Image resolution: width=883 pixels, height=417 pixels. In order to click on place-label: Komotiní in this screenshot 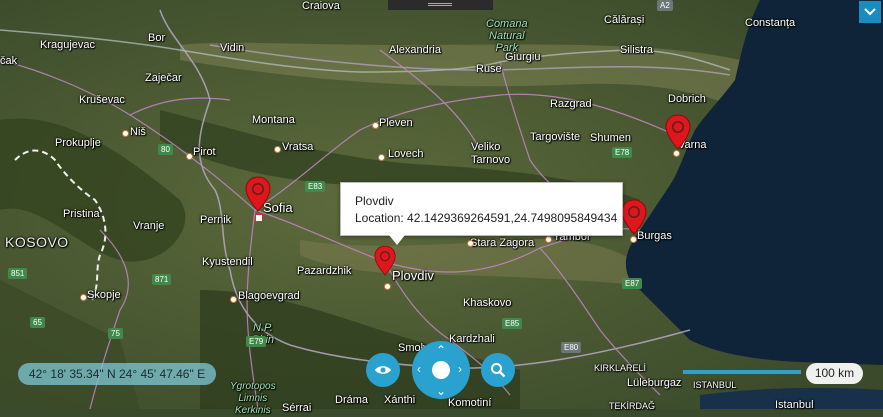, I will do `click(470, 403)`.